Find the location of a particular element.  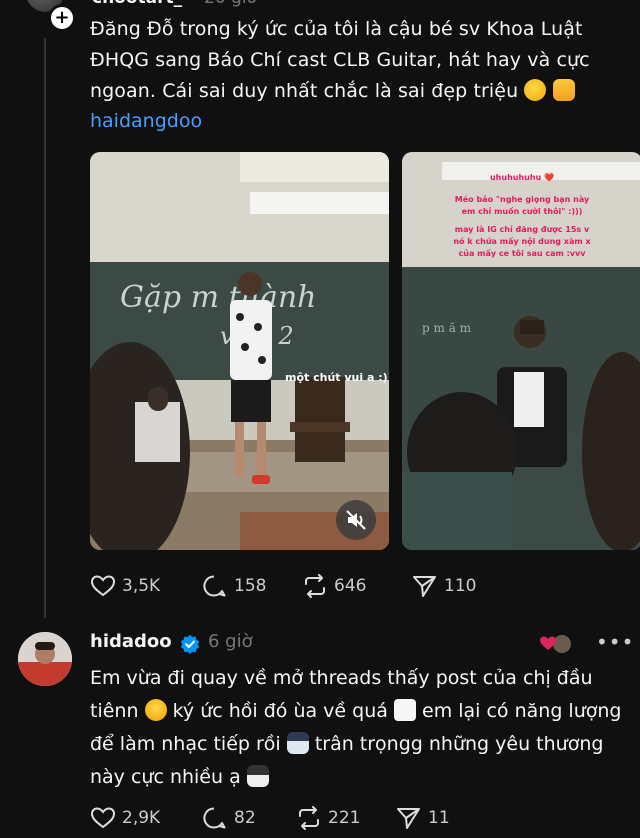

avatar-image is located at coordinates (45, 659).